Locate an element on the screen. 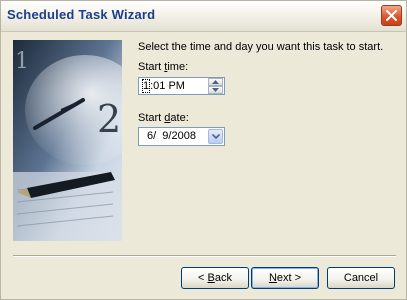 Image resolution: width=407 pixels, height=300 pixels. arrow-up-icon is located at coordinates (215, 82).